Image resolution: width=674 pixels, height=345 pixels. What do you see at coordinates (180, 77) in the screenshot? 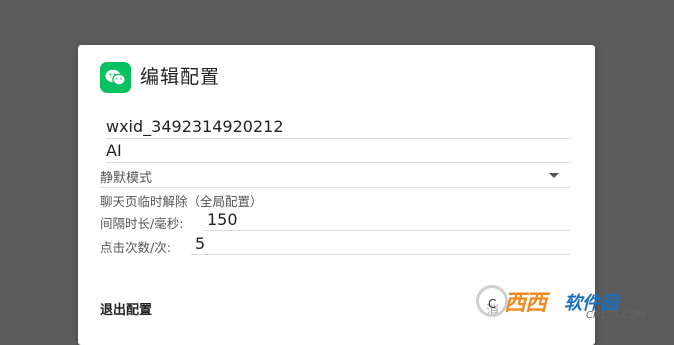
I see `dialog-title: 编辑配置` at bounding box center [180, 77].